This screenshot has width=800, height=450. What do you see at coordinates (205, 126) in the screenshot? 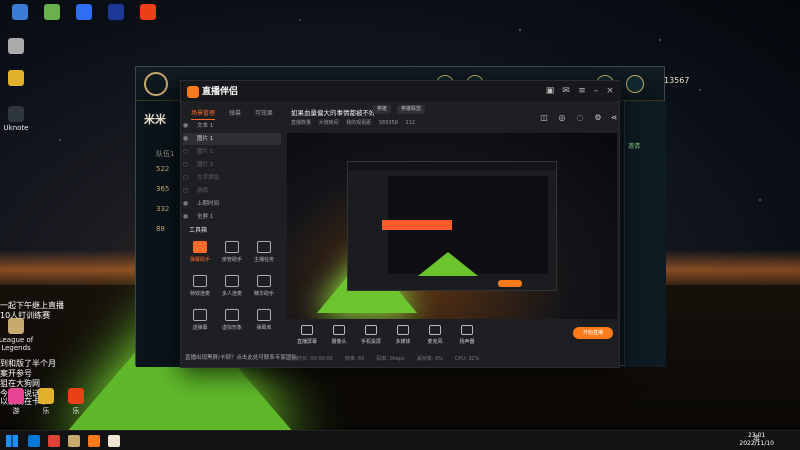
I see `scene-item-label: 文本 1` at bounding box center [205, 126].